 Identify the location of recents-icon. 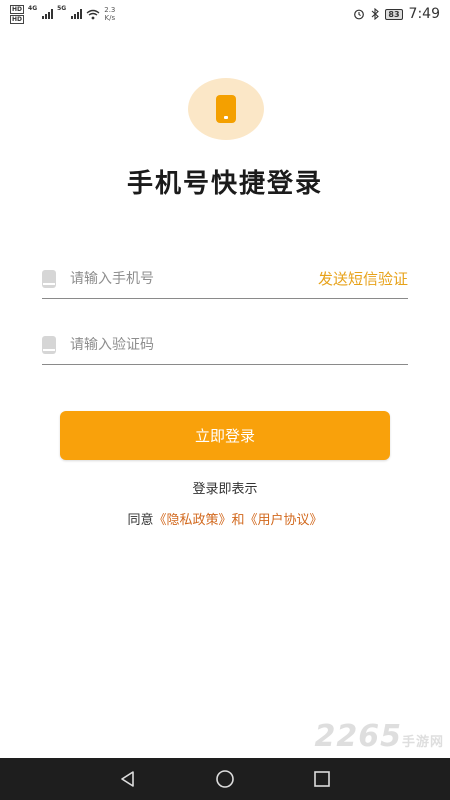
(321, 779).